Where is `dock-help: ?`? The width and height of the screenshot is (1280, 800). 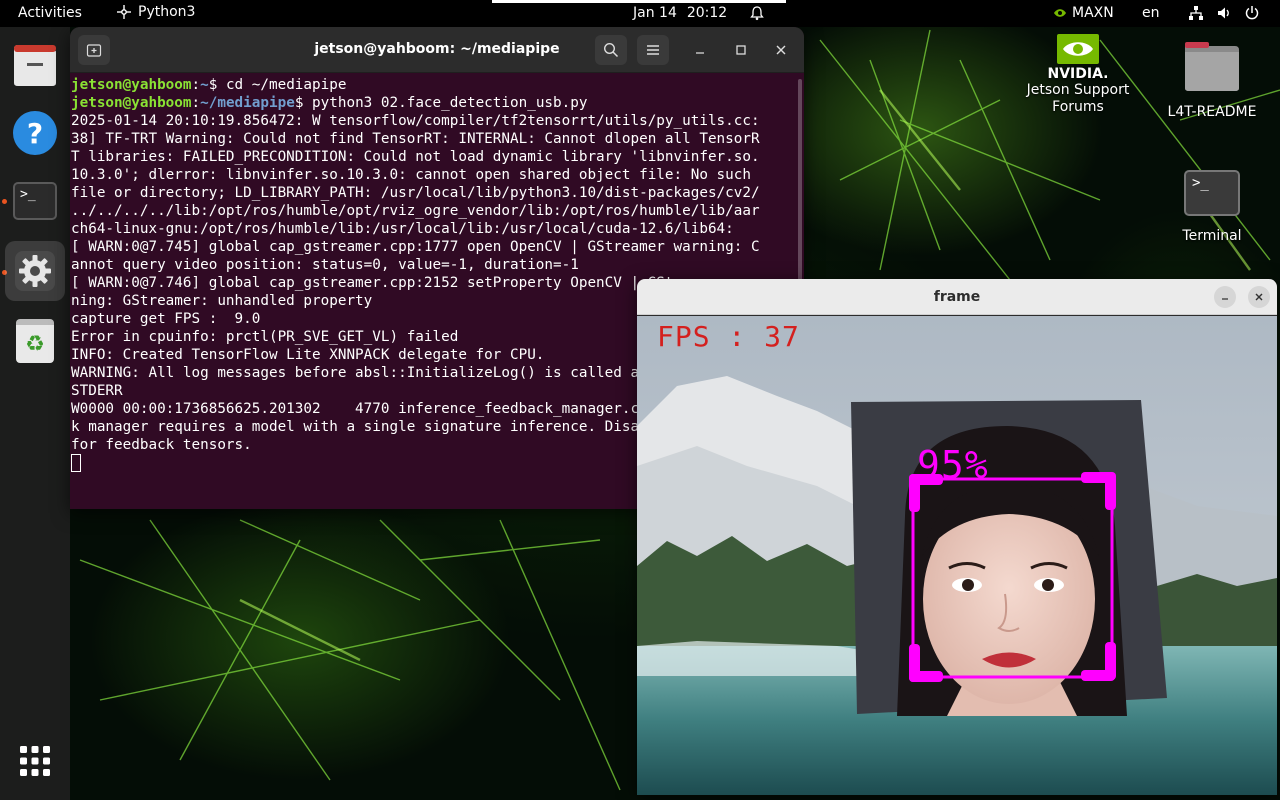 dock-help: ? is located at coordinates (35, 133).